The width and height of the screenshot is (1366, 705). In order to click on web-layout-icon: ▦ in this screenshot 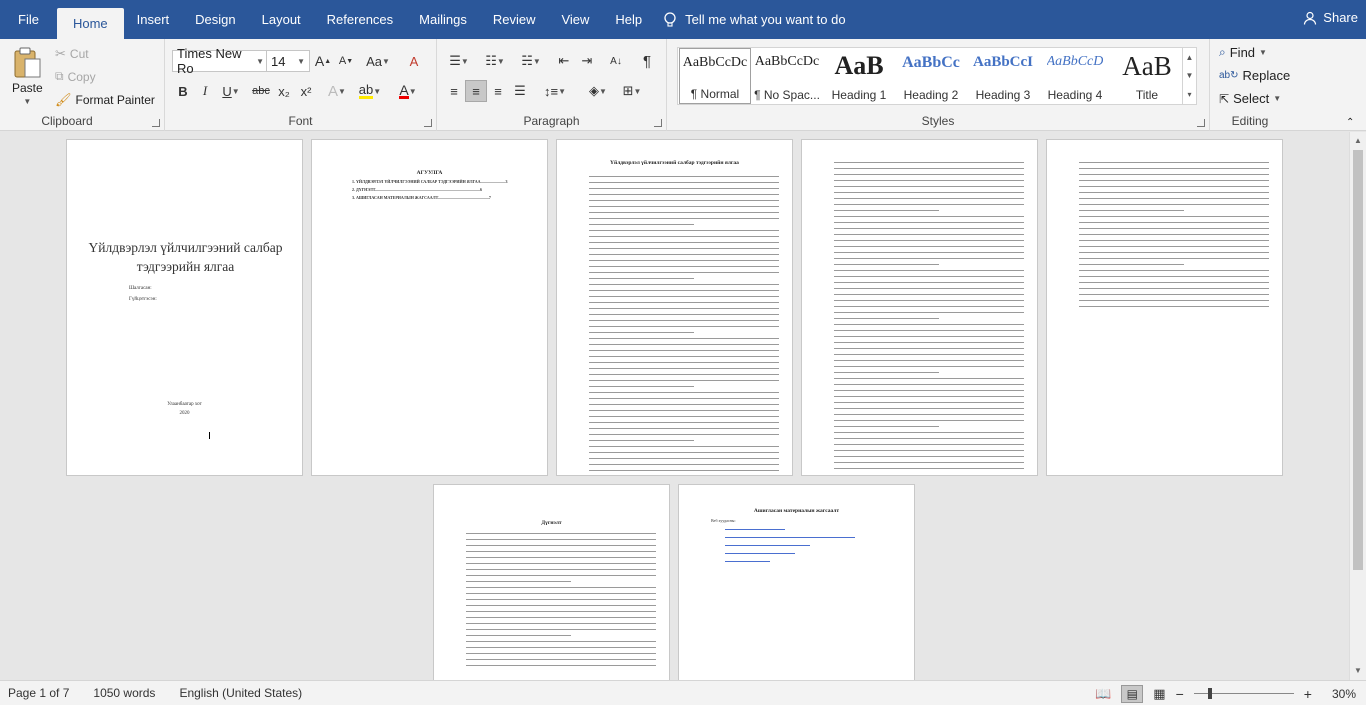, I will do `click(1159, 694)`.